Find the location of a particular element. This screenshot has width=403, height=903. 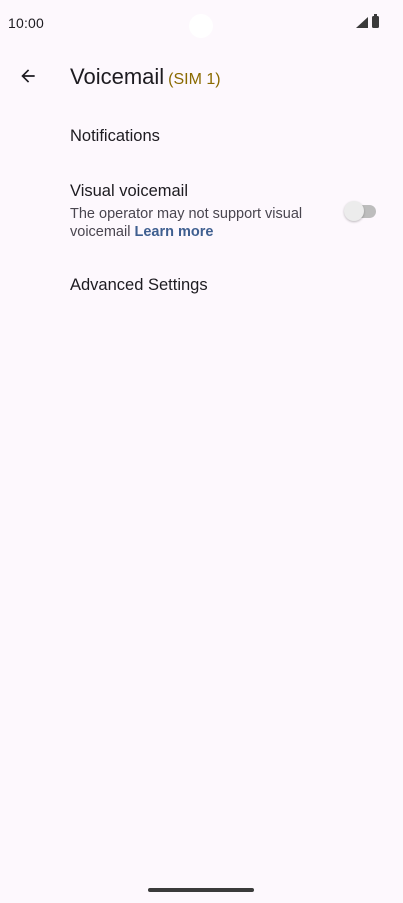

notifications-item: Notifications is located at coordinates (201, 138).